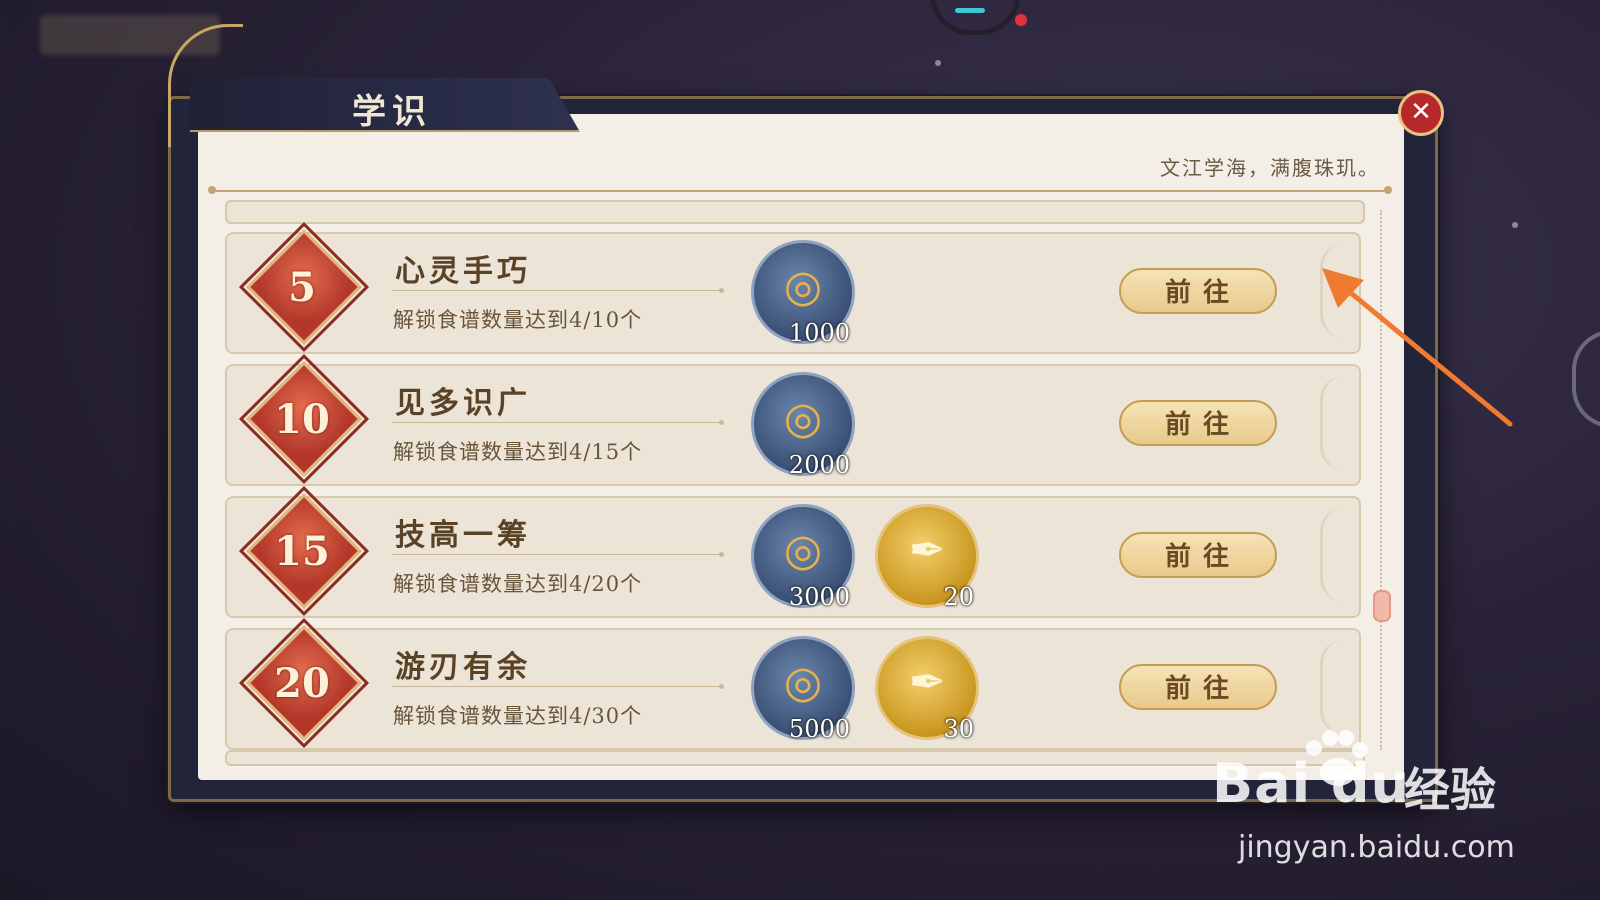 Image resolution: width=1600 pixels, height=900 pixels. What do you see at coordinates (1421, 113) in the screenshot?
I see `close-button: ✕` at bounding box center [1421, 113].